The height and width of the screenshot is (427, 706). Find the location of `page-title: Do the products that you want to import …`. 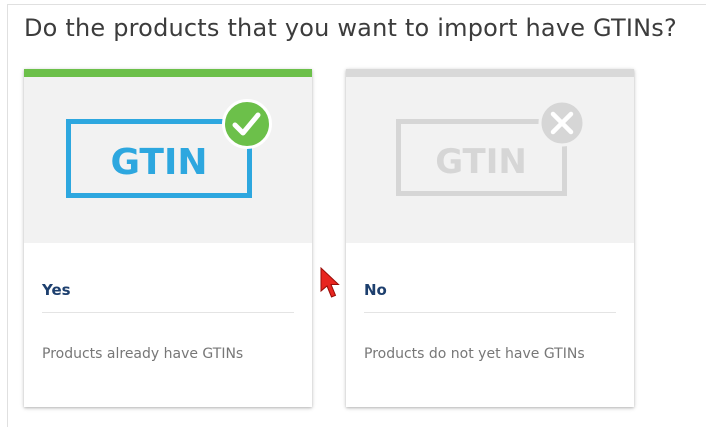

page-title: Do the products that you want to import … is located at coordinates (350, 28).